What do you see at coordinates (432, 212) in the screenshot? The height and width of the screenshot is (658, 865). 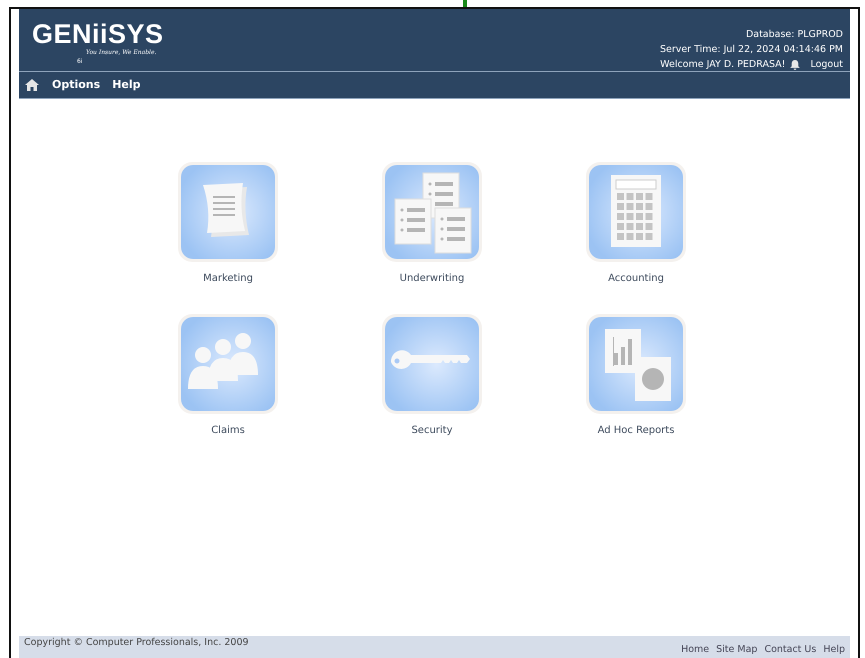 I see `documents-icon` at bounding box center [432, 212].